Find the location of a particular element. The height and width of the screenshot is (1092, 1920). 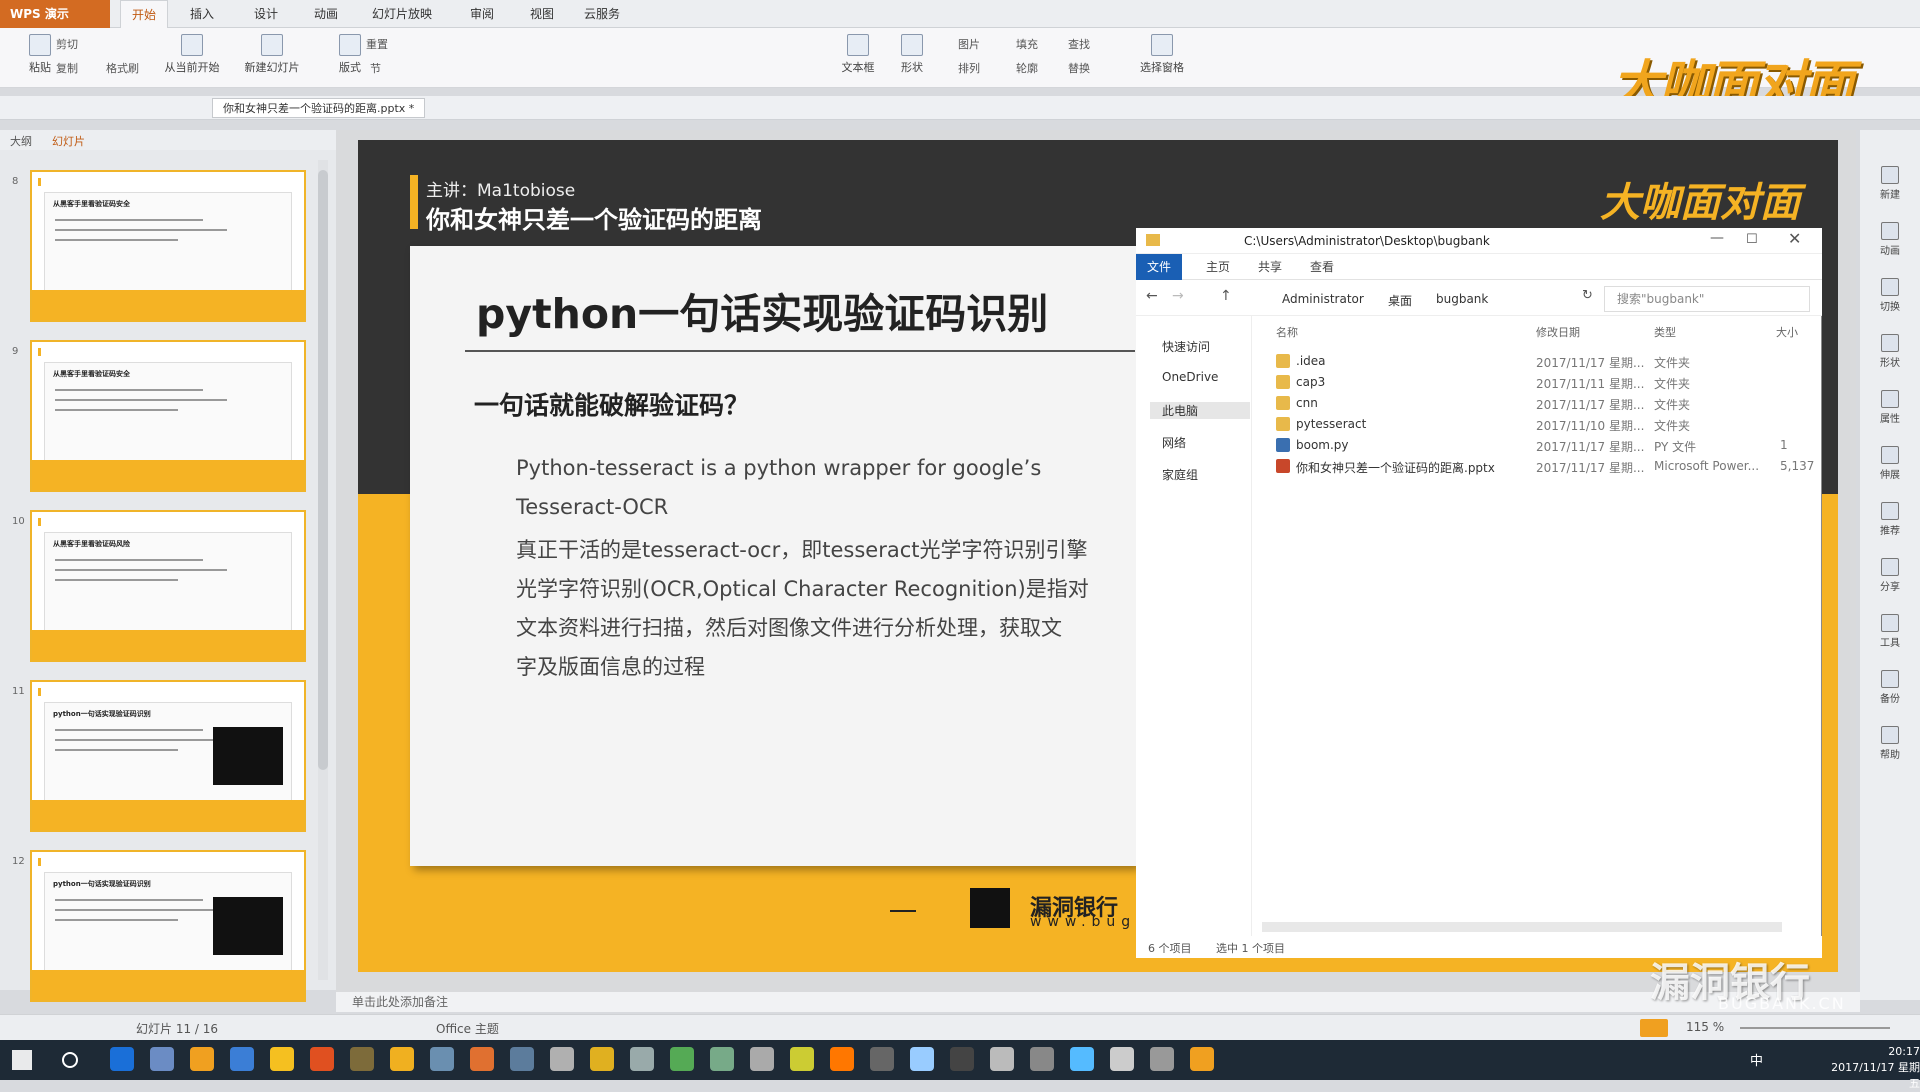

column-date: 修改日期 is located at coordinates (1558, 332).